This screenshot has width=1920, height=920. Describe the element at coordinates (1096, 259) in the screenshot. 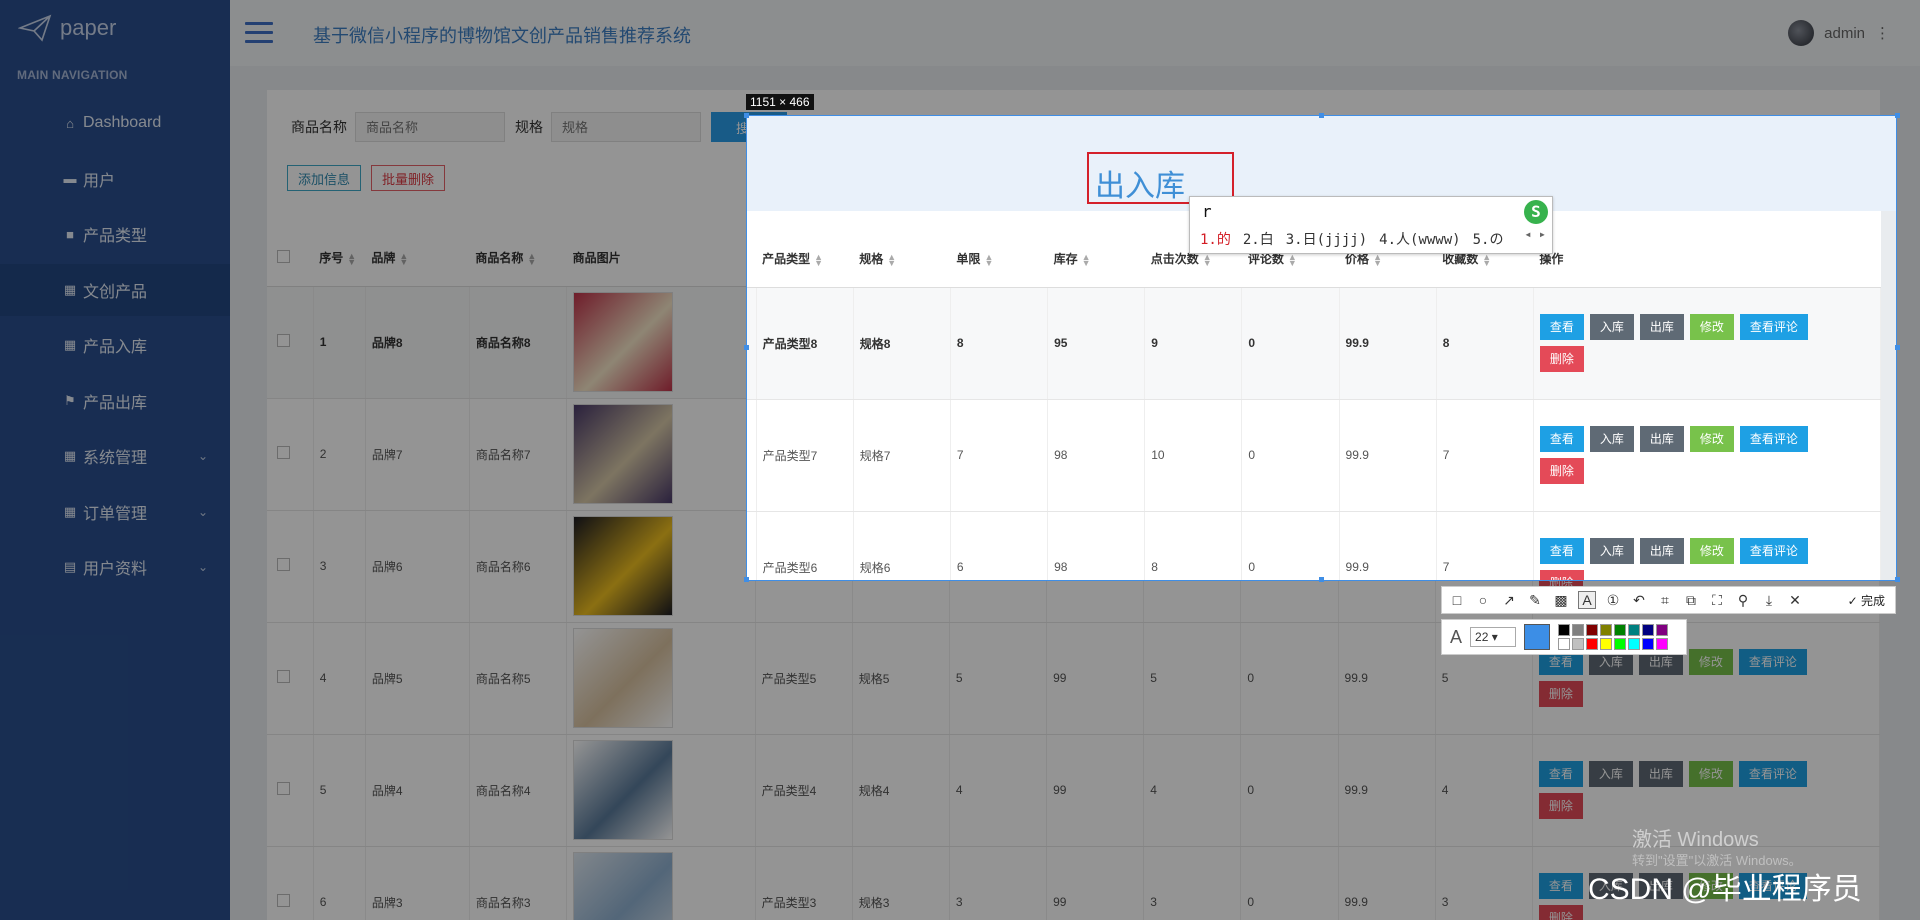

I see `column-header: 库存 ▲▼` at that location.